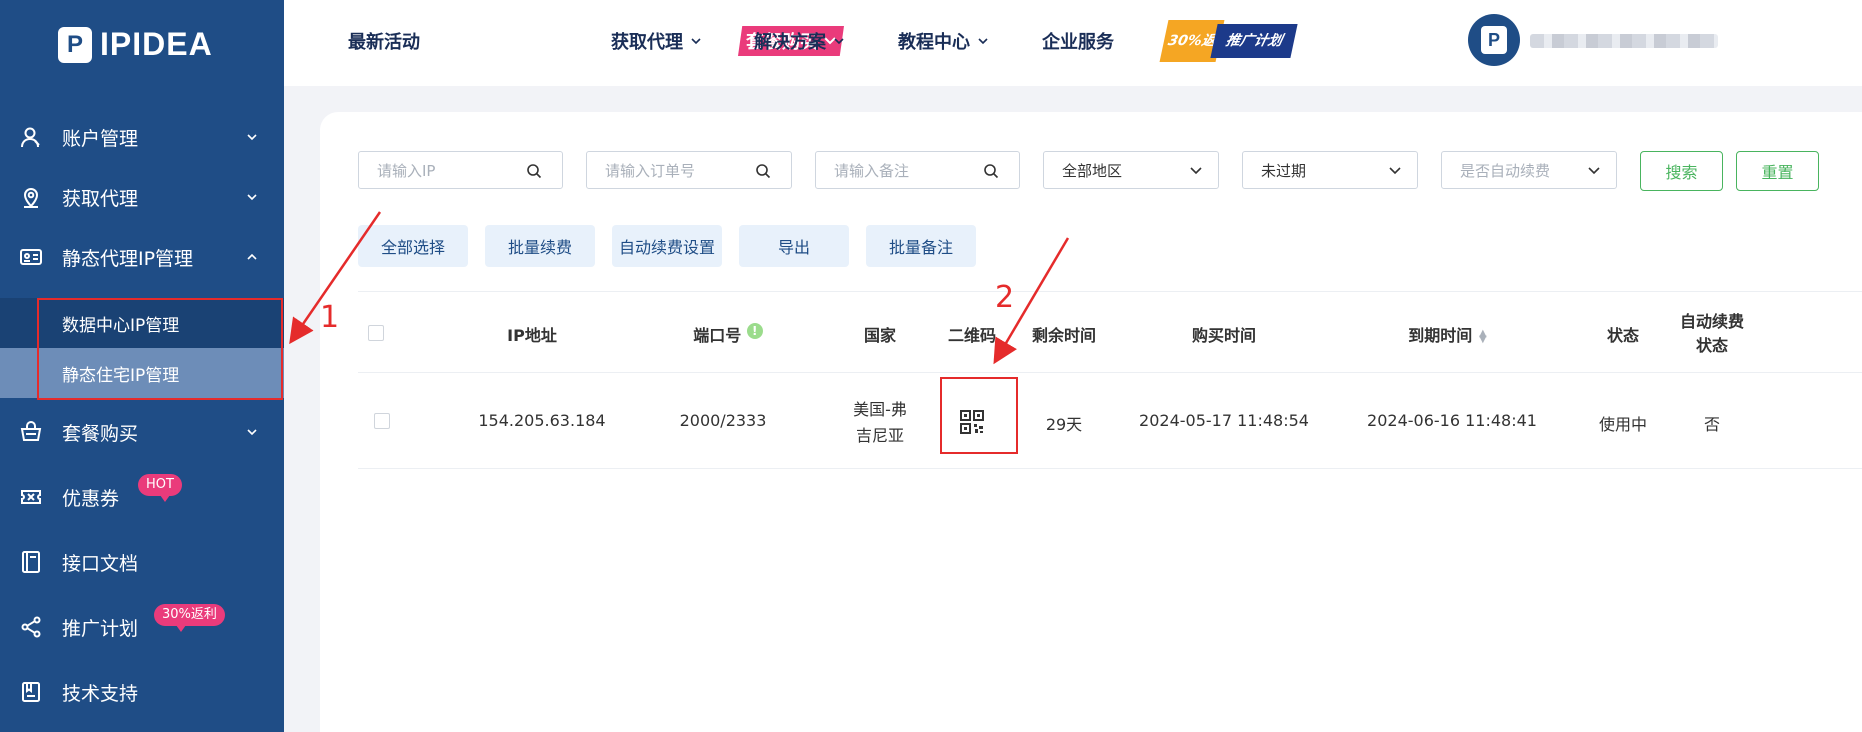  What do you see at coordinates (142, 627) in the screenshot?
I see `sidebar-item-promotion: 推广计划 30%返利` at bounding box center [142, 627].